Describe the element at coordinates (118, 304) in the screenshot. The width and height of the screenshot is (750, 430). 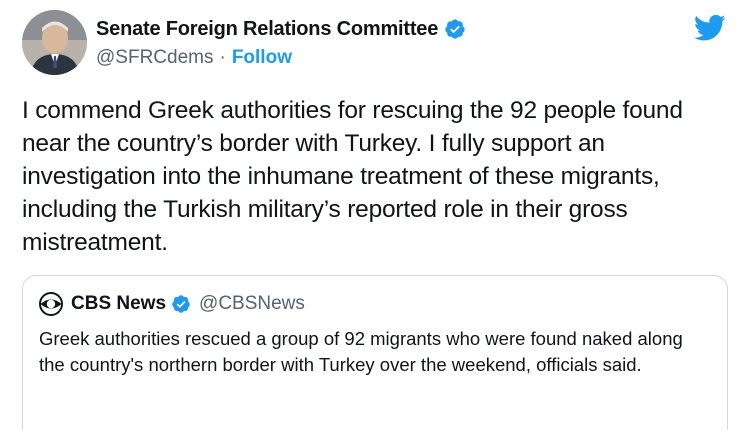
I see `quoted-author-name: CBS News` at that location.